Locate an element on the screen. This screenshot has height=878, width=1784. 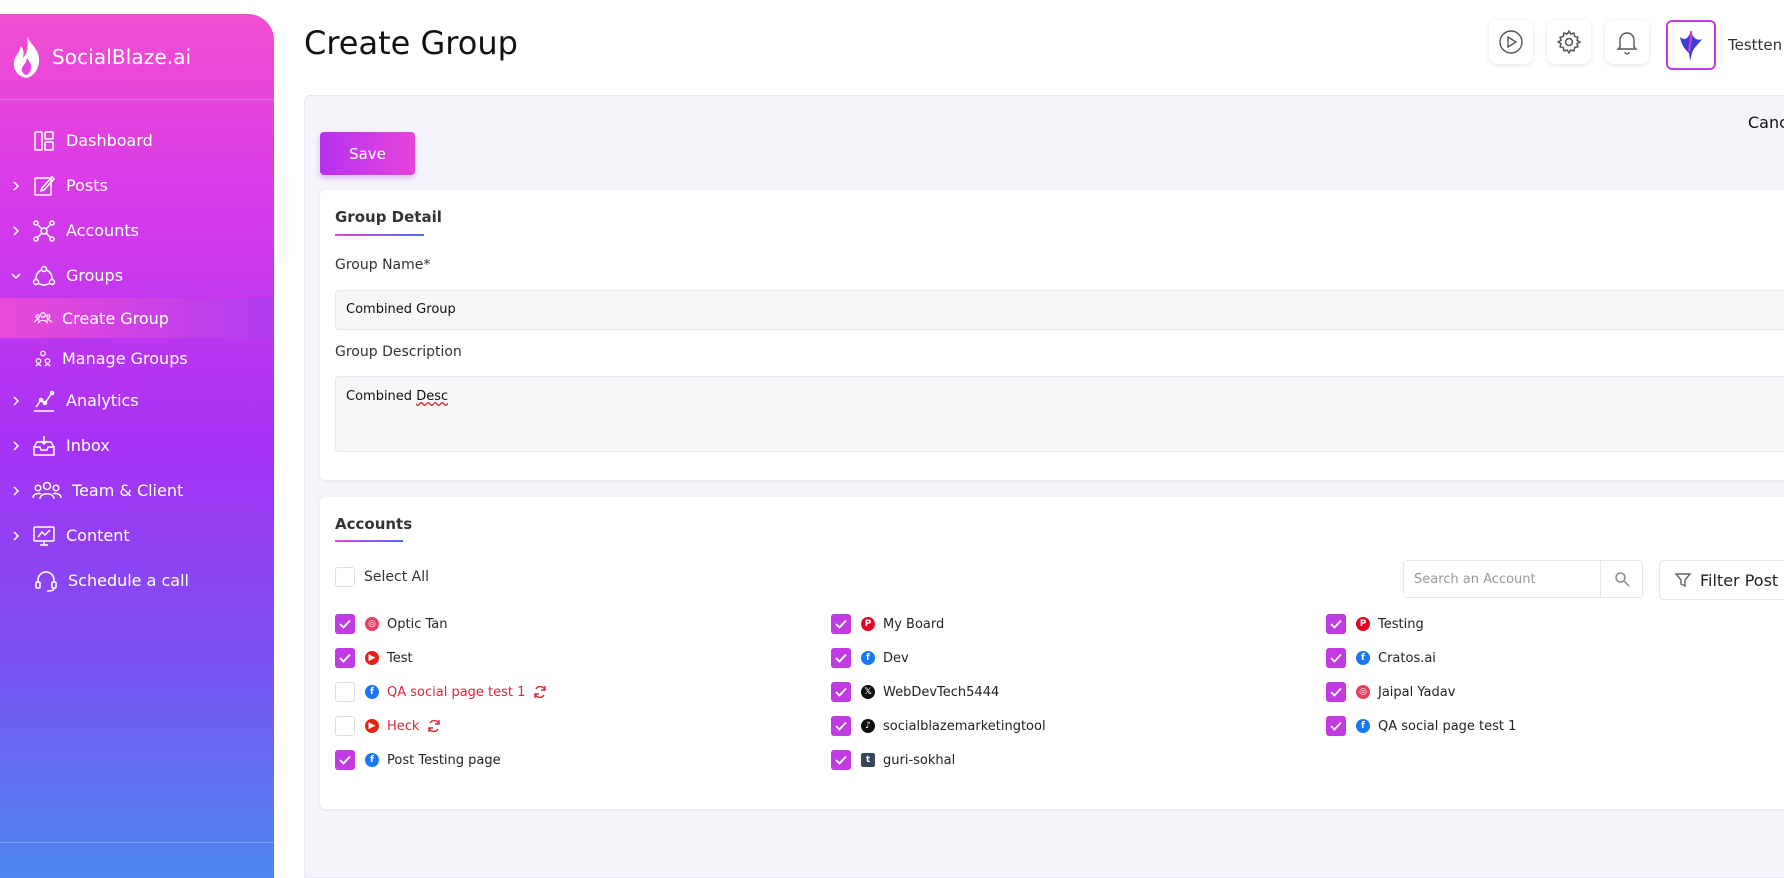
search-input is located at coordinates (1502, 579).